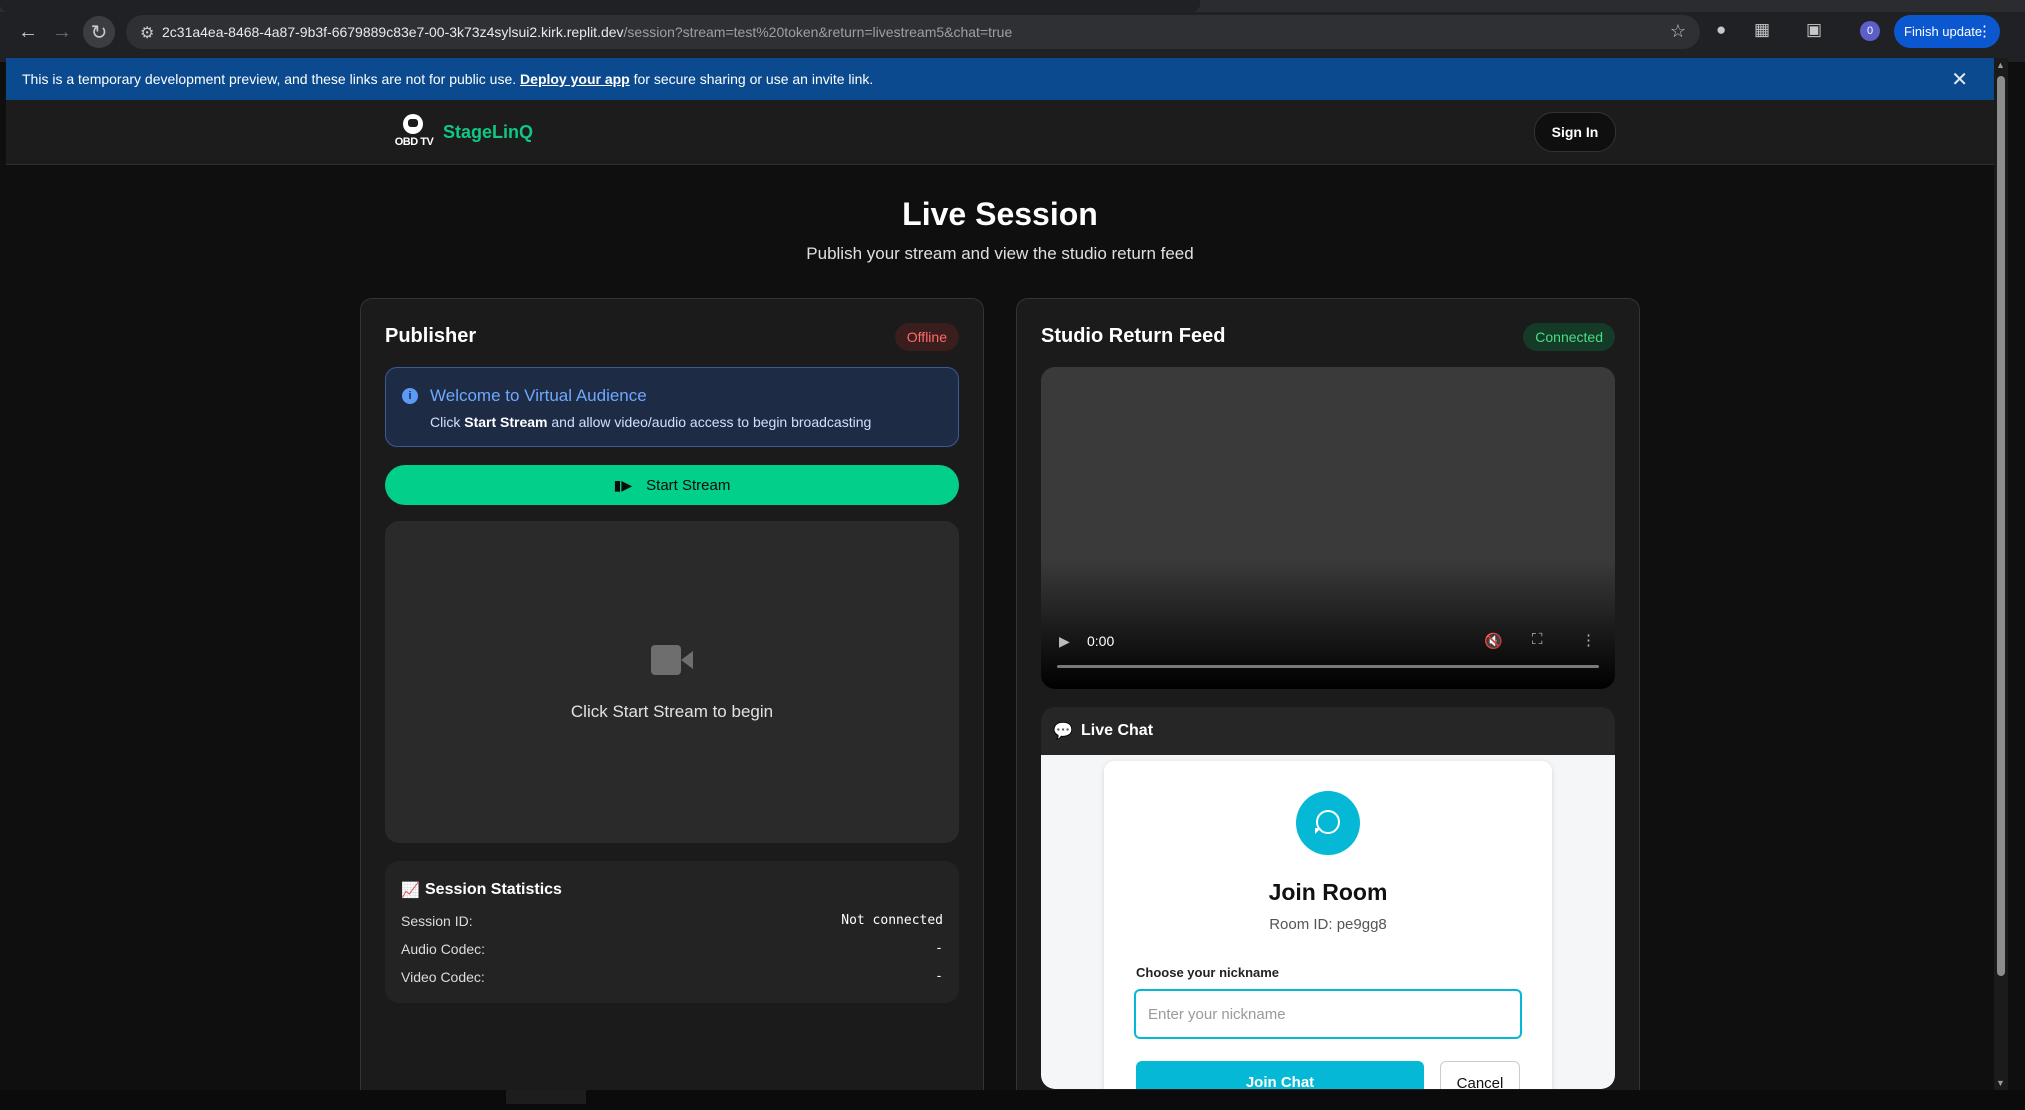 Image resolution: width=2025 pixels, height=1110 pixels. What do you see at coordinates (1575, 132) in the screenshot?
I see `sign-in-button: Sign In` at bounding box center [1575, 132].